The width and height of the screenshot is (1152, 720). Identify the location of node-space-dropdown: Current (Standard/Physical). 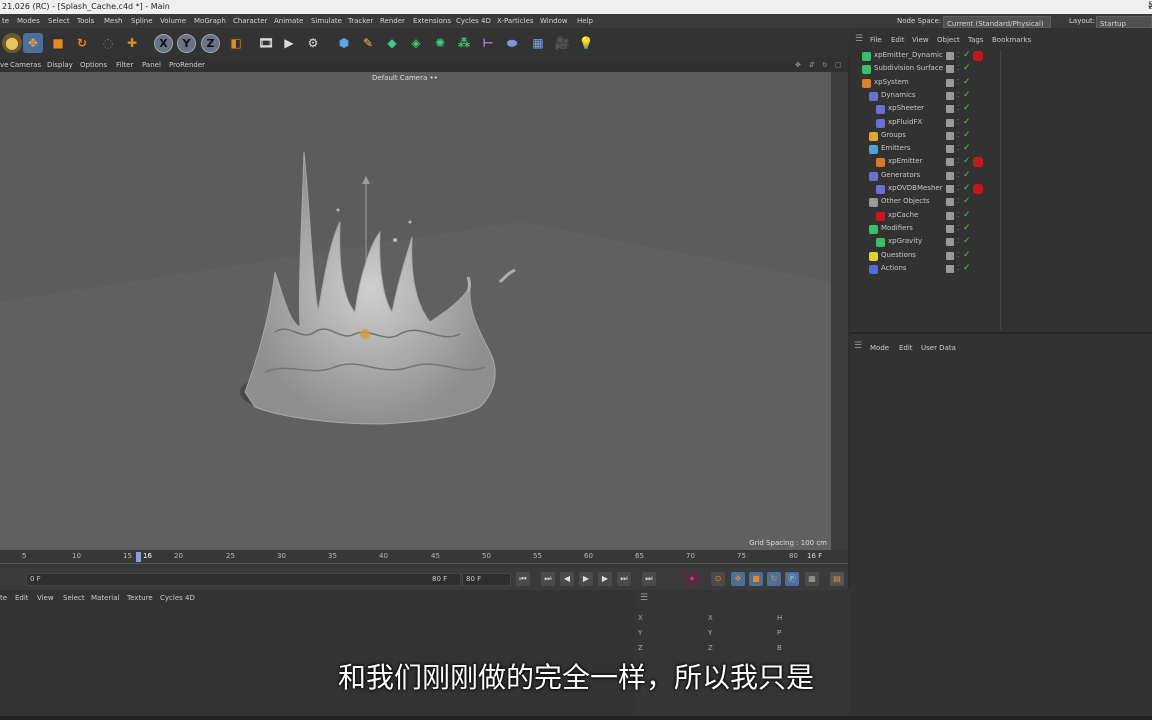
(997, 22).